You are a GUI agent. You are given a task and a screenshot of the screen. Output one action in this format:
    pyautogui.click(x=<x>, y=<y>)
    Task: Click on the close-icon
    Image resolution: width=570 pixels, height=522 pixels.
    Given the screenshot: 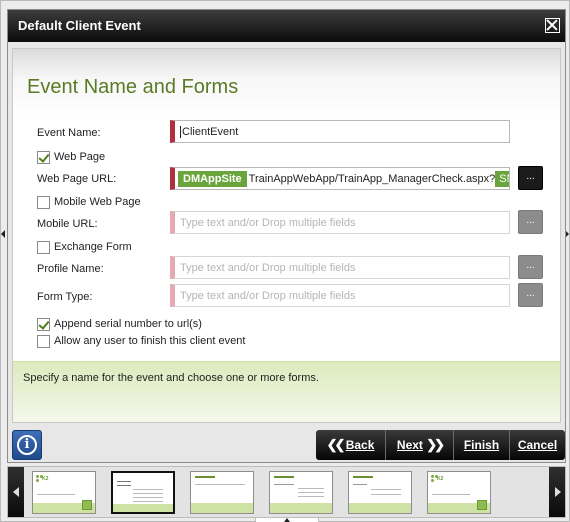 What is the action you would take?
    pyautogui.click(x=552, y=25)
    